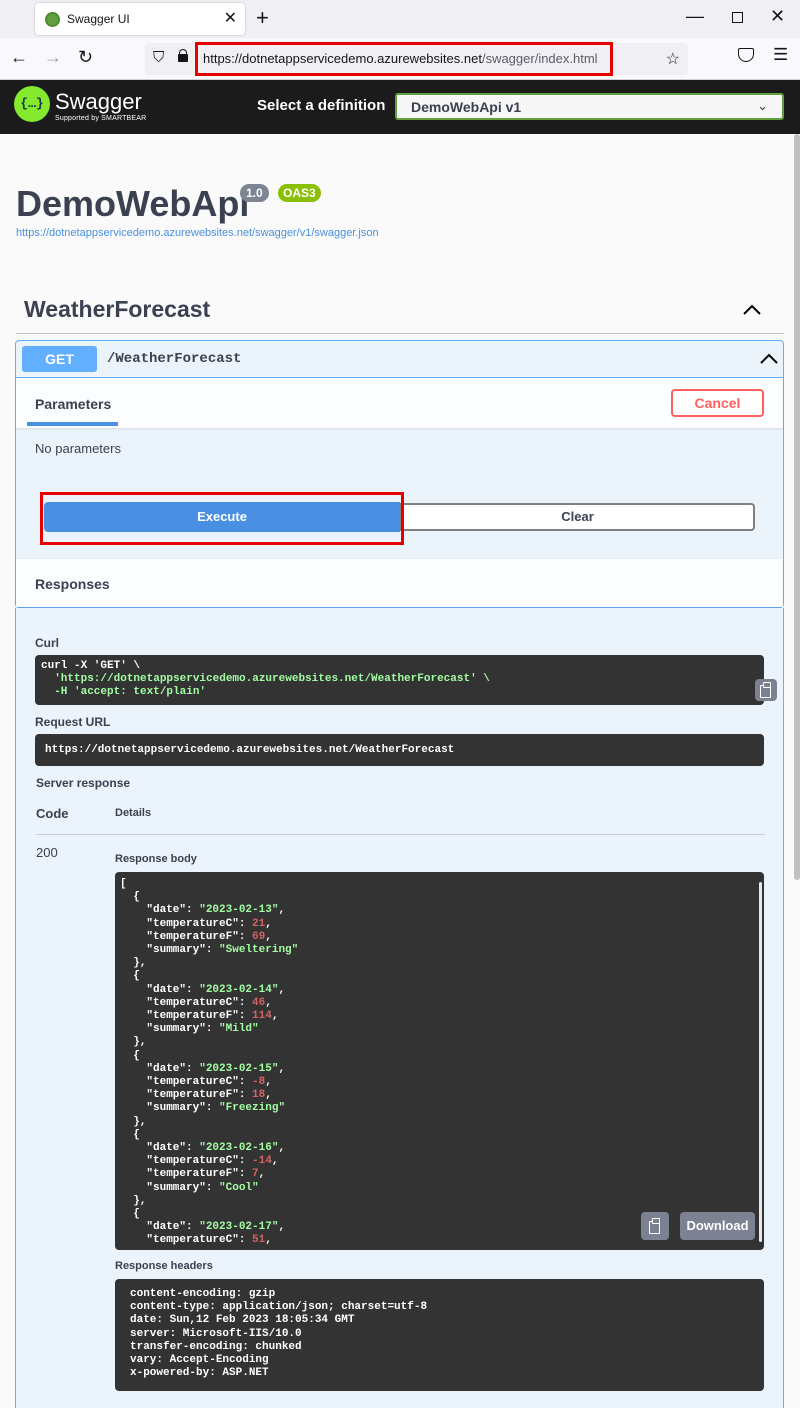 The height and width of the screenshot is (1408, 800). What do you see at coordinates (262, 18) in the screenshot?
I see `new-tab-icon: +` at bounding box center [262, 18].